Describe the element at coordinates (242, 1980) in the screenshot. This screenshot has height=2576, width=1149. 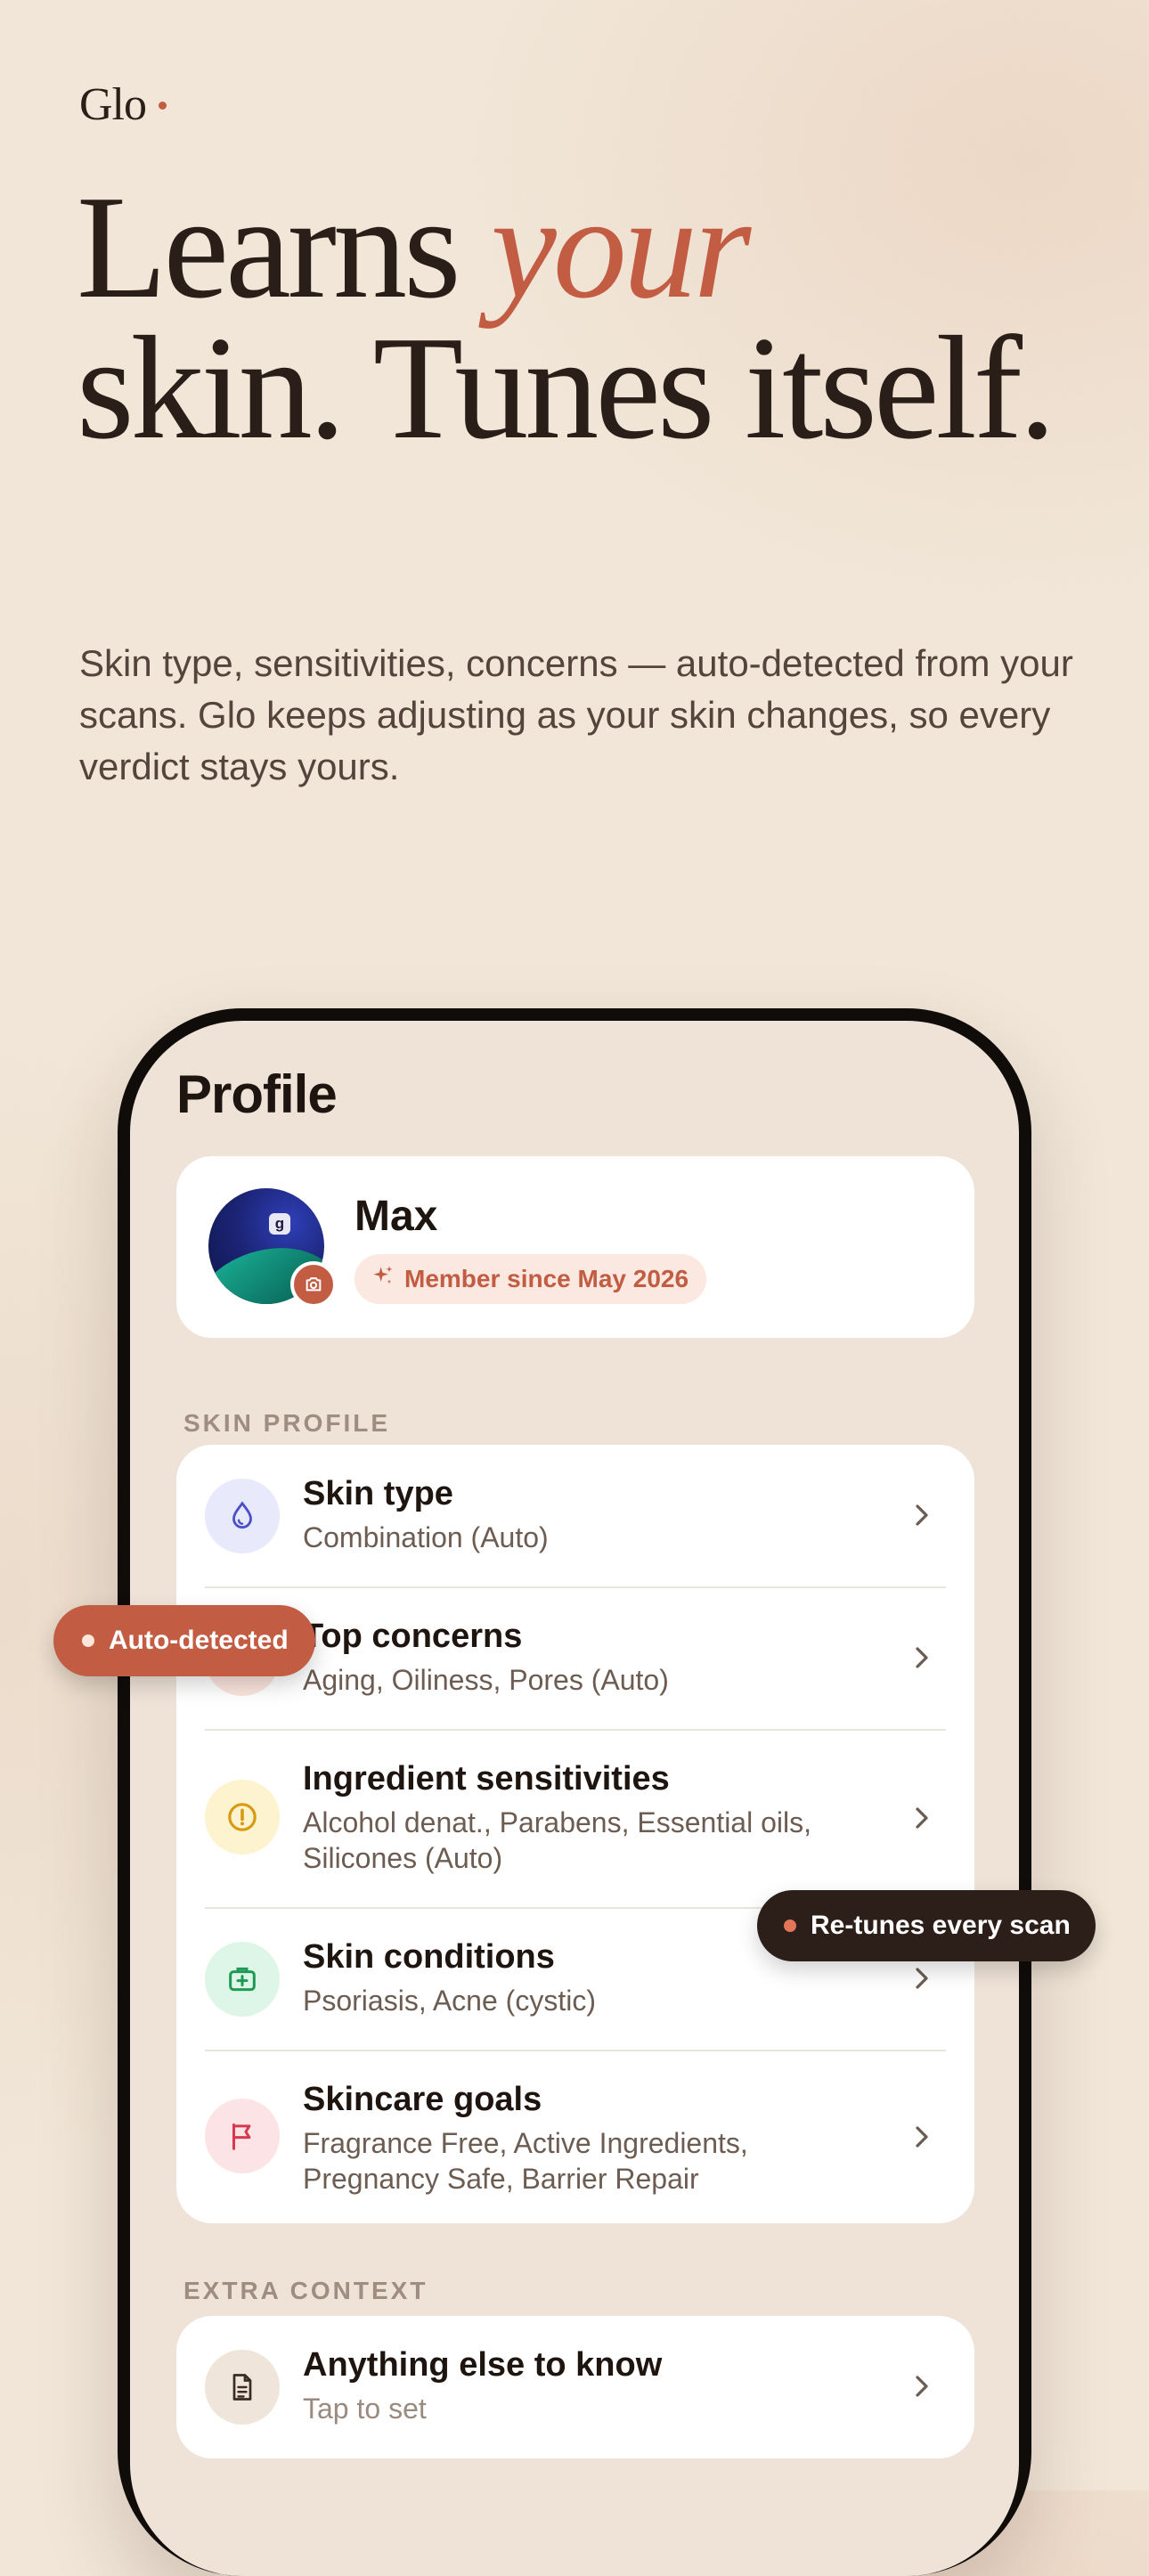
I see `medical-kit-icon` at that location.